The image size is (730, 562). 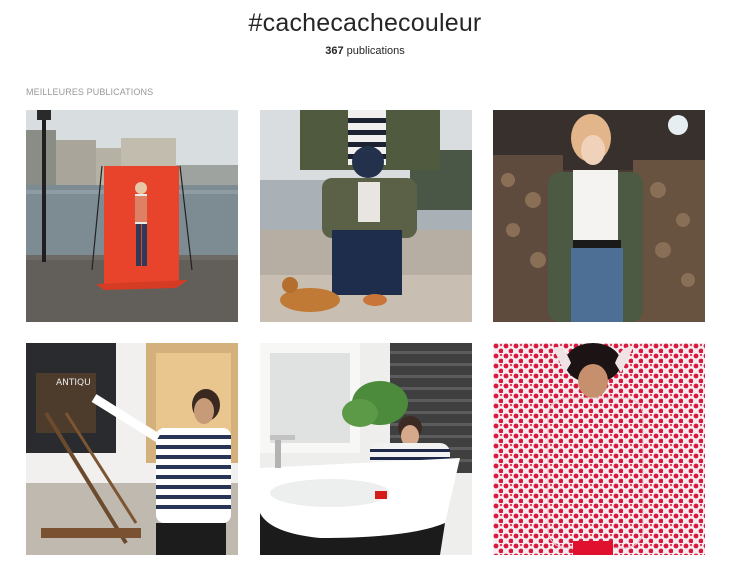 I want to click on post-image-4: ANTIQU, so click(x=132, y=449).